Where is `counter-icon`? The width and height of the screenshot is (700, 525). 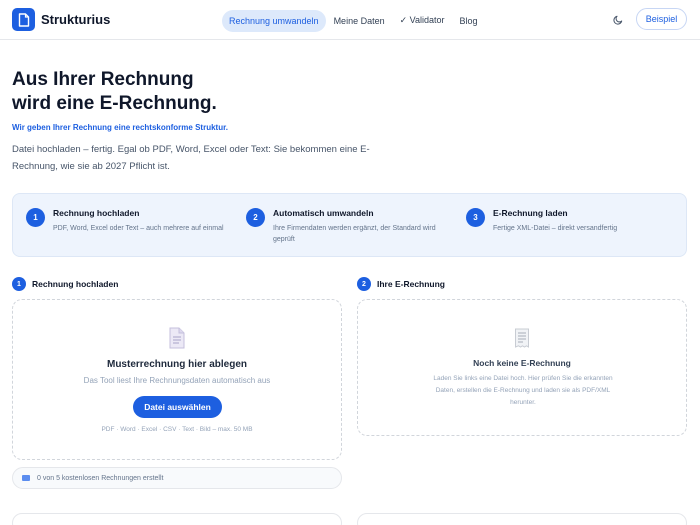 counter-icon is located at coordinates (26, 478).